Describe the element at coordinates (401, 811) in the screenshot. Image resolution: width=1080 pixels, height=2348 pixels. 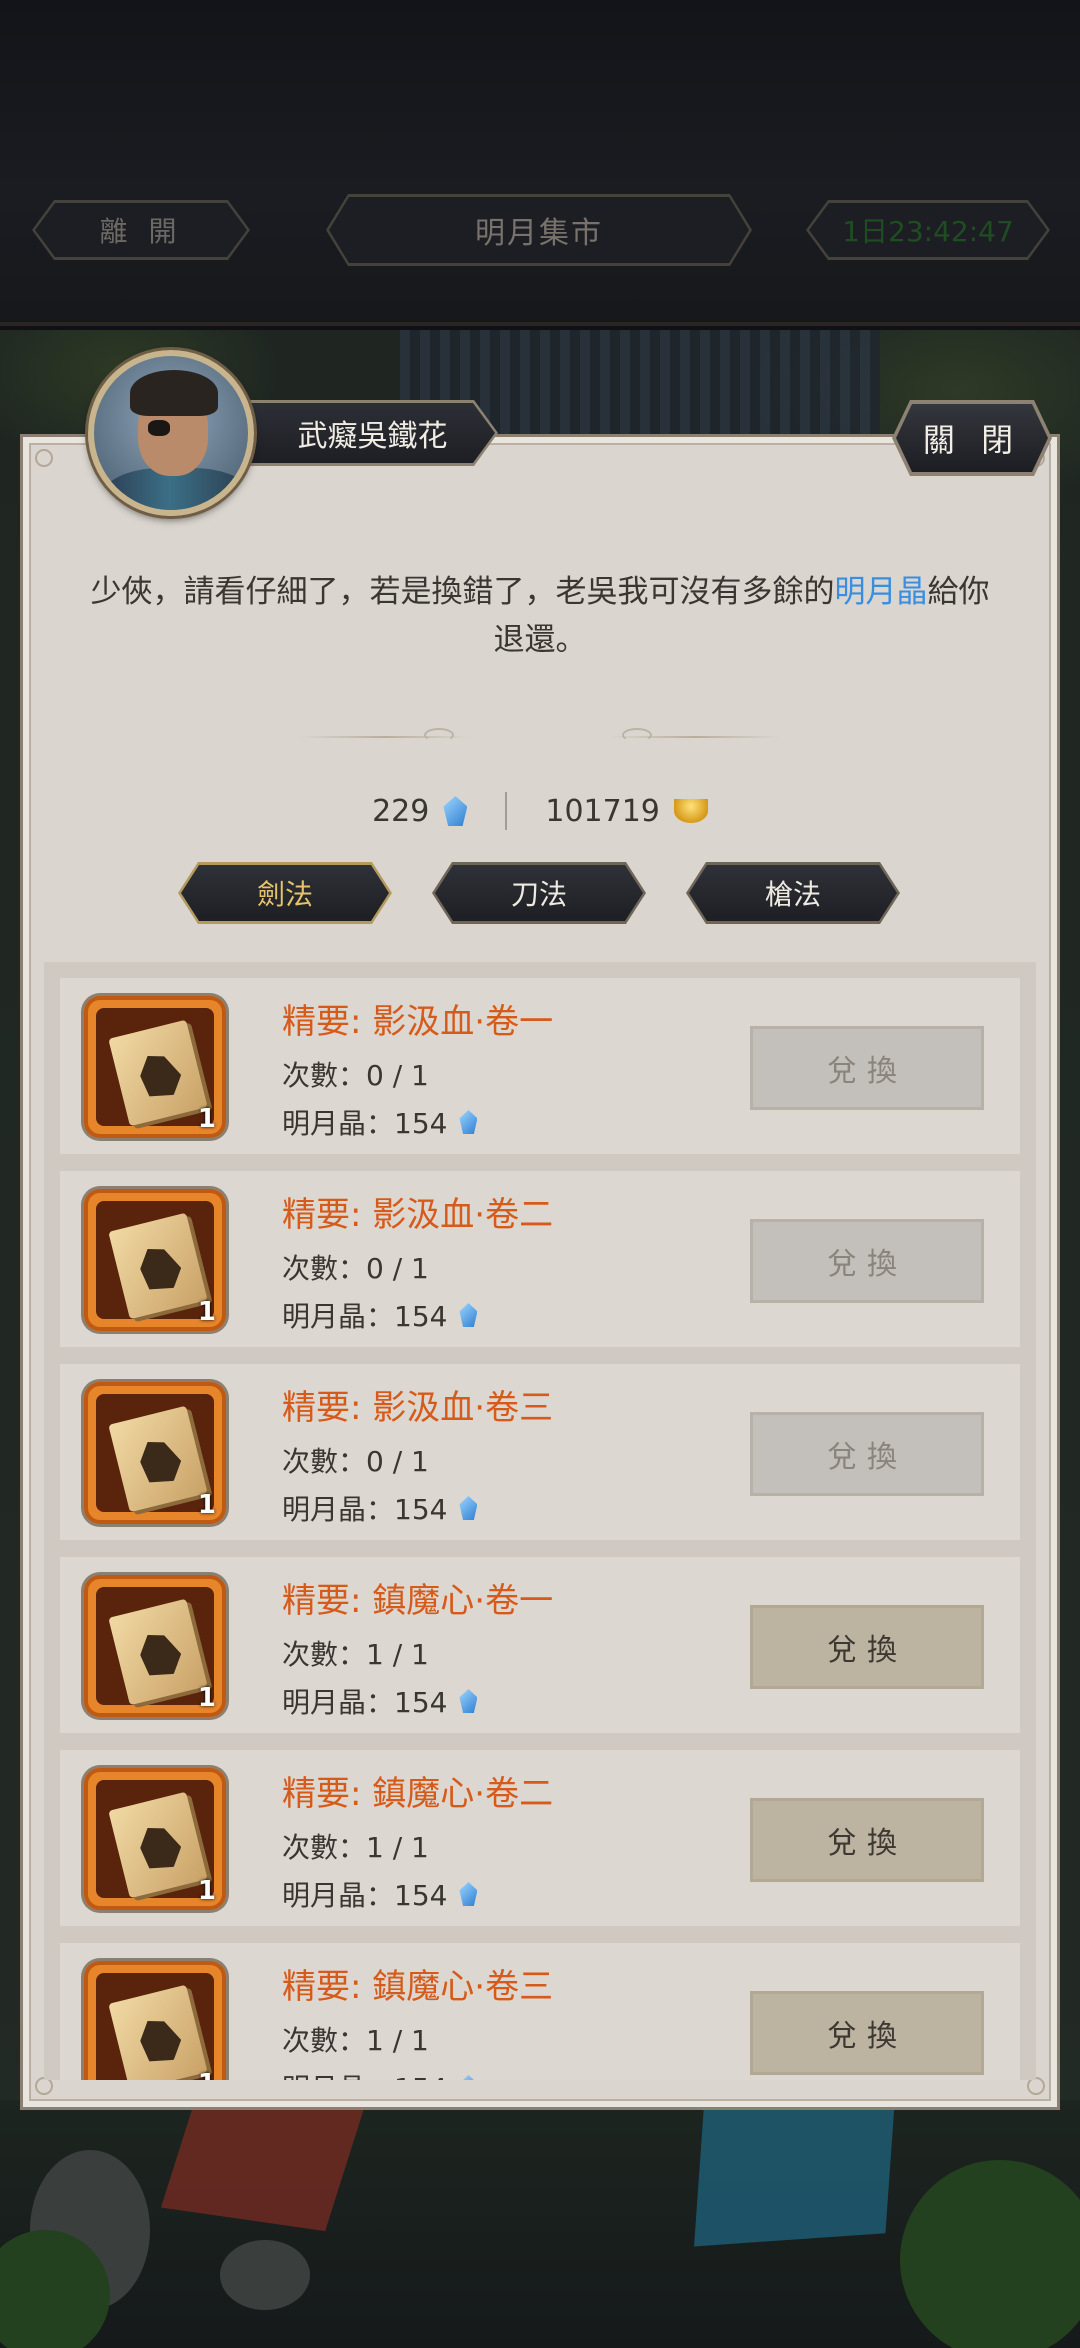
I see `crystal-amount: 229` at that location.